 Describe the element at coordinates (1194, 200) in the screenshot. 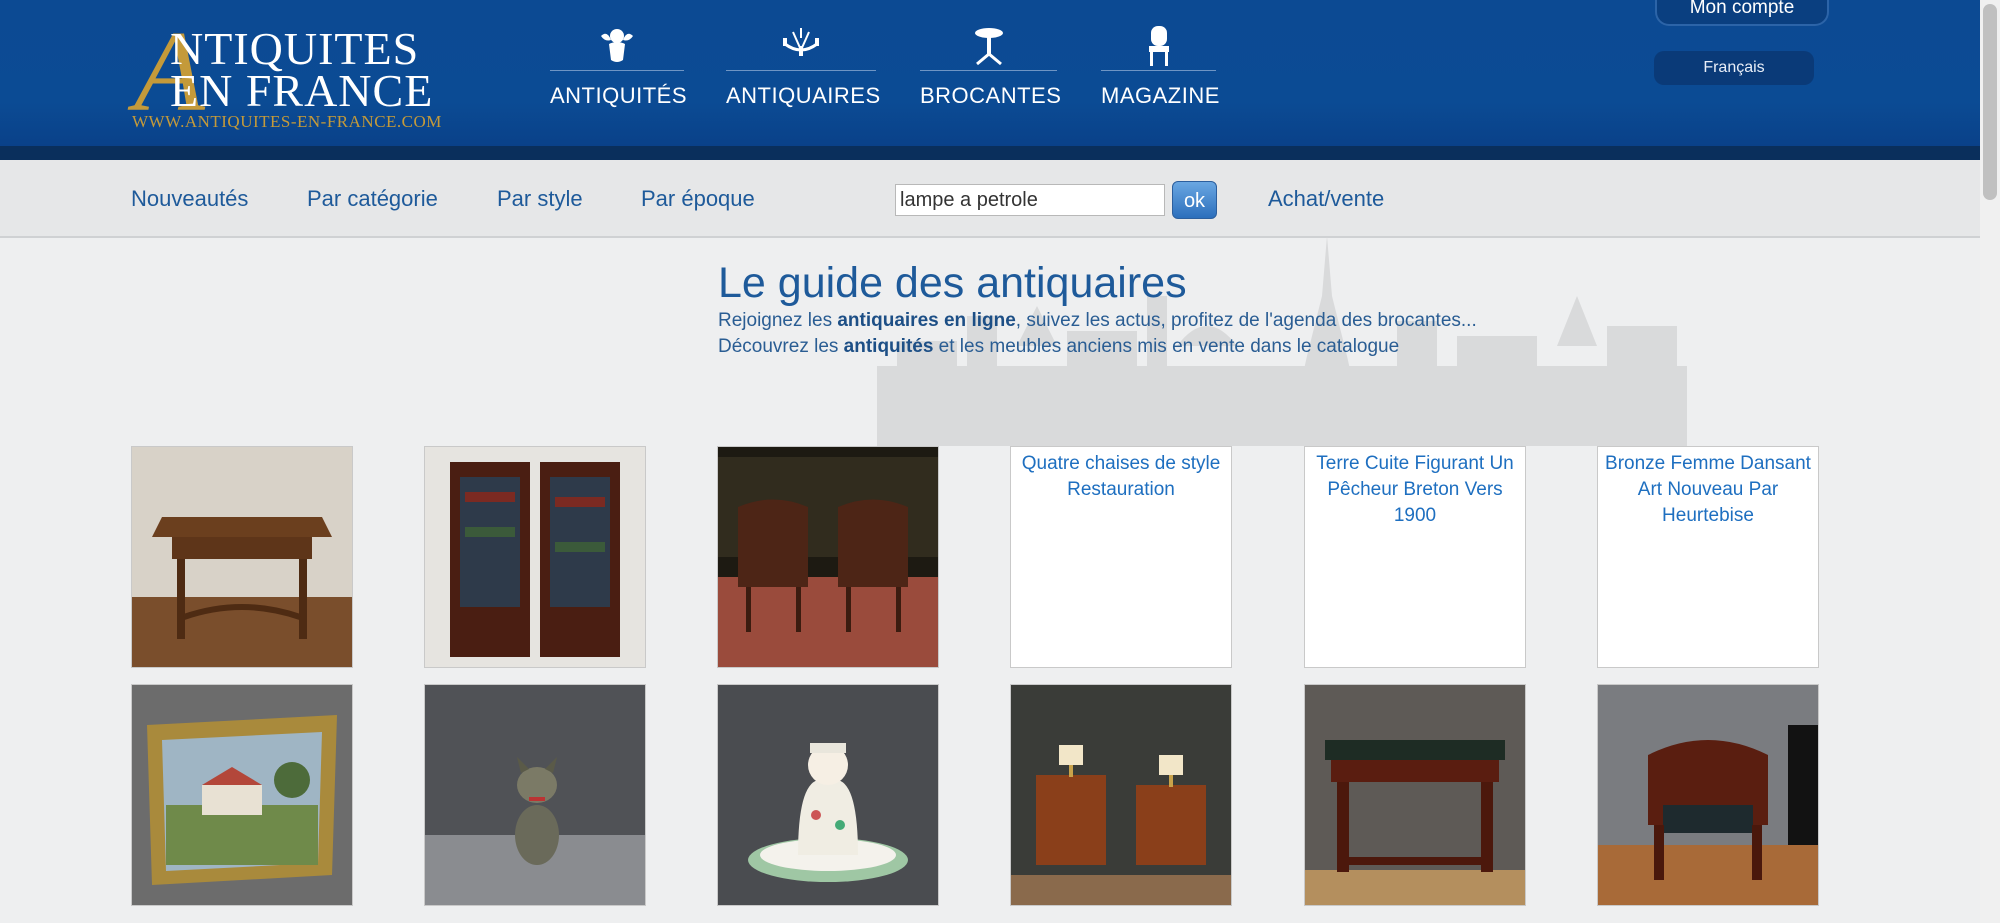

I see `search-ok-button: ok` at that location.